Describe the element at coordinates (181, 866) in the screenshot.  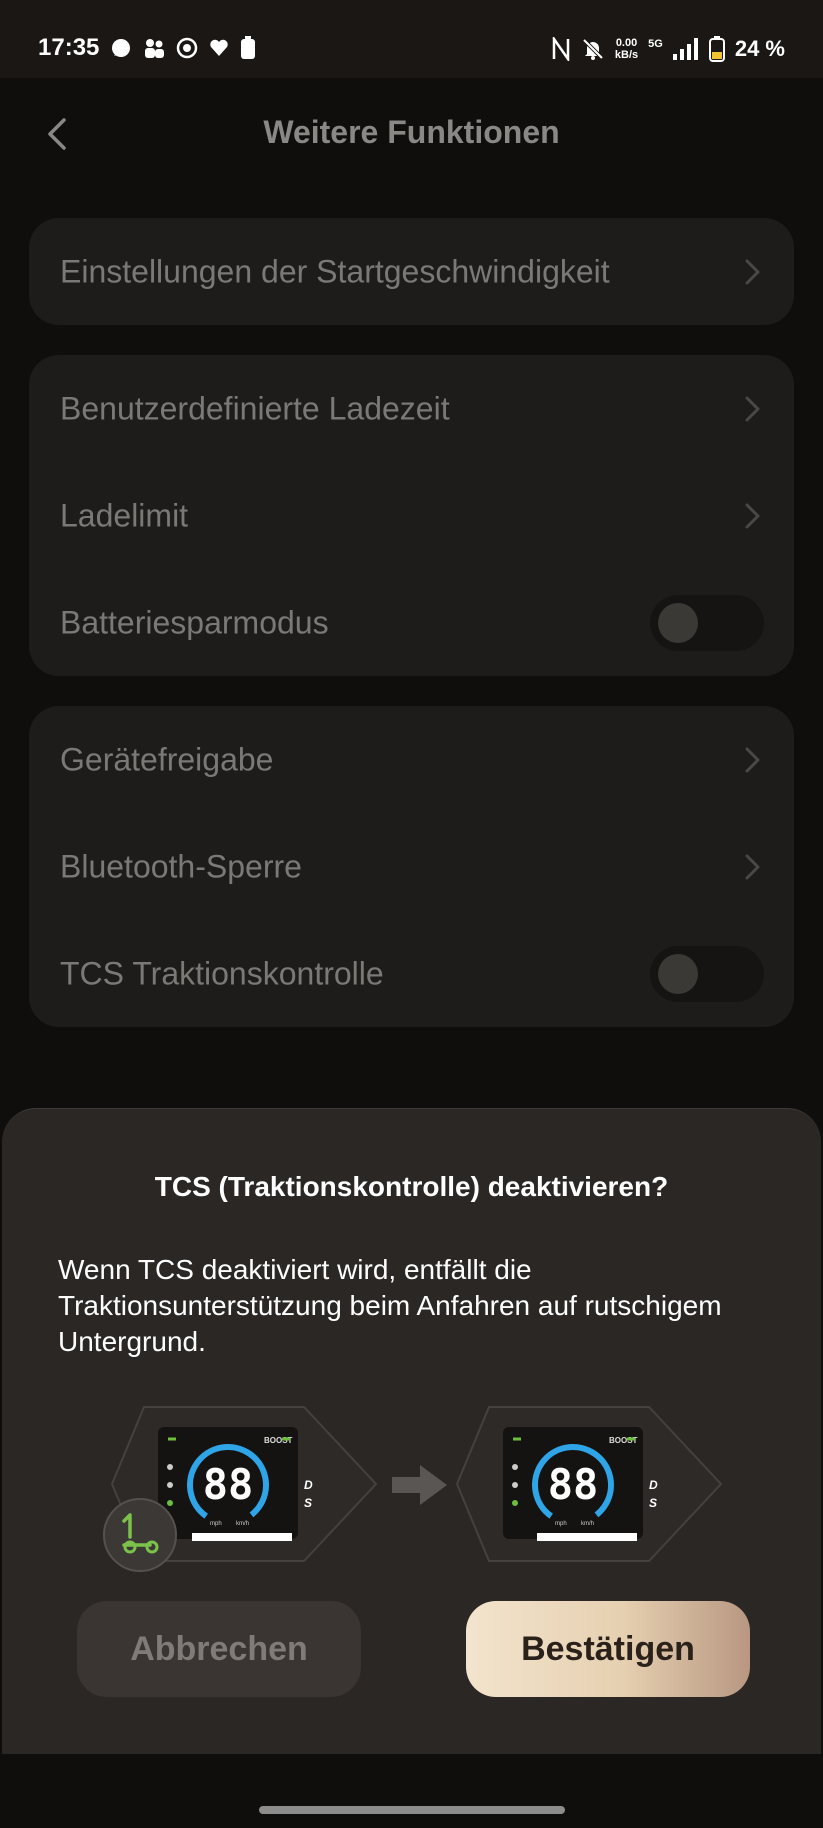
I see `row-label: Bluetooth-Sperre` at that location.